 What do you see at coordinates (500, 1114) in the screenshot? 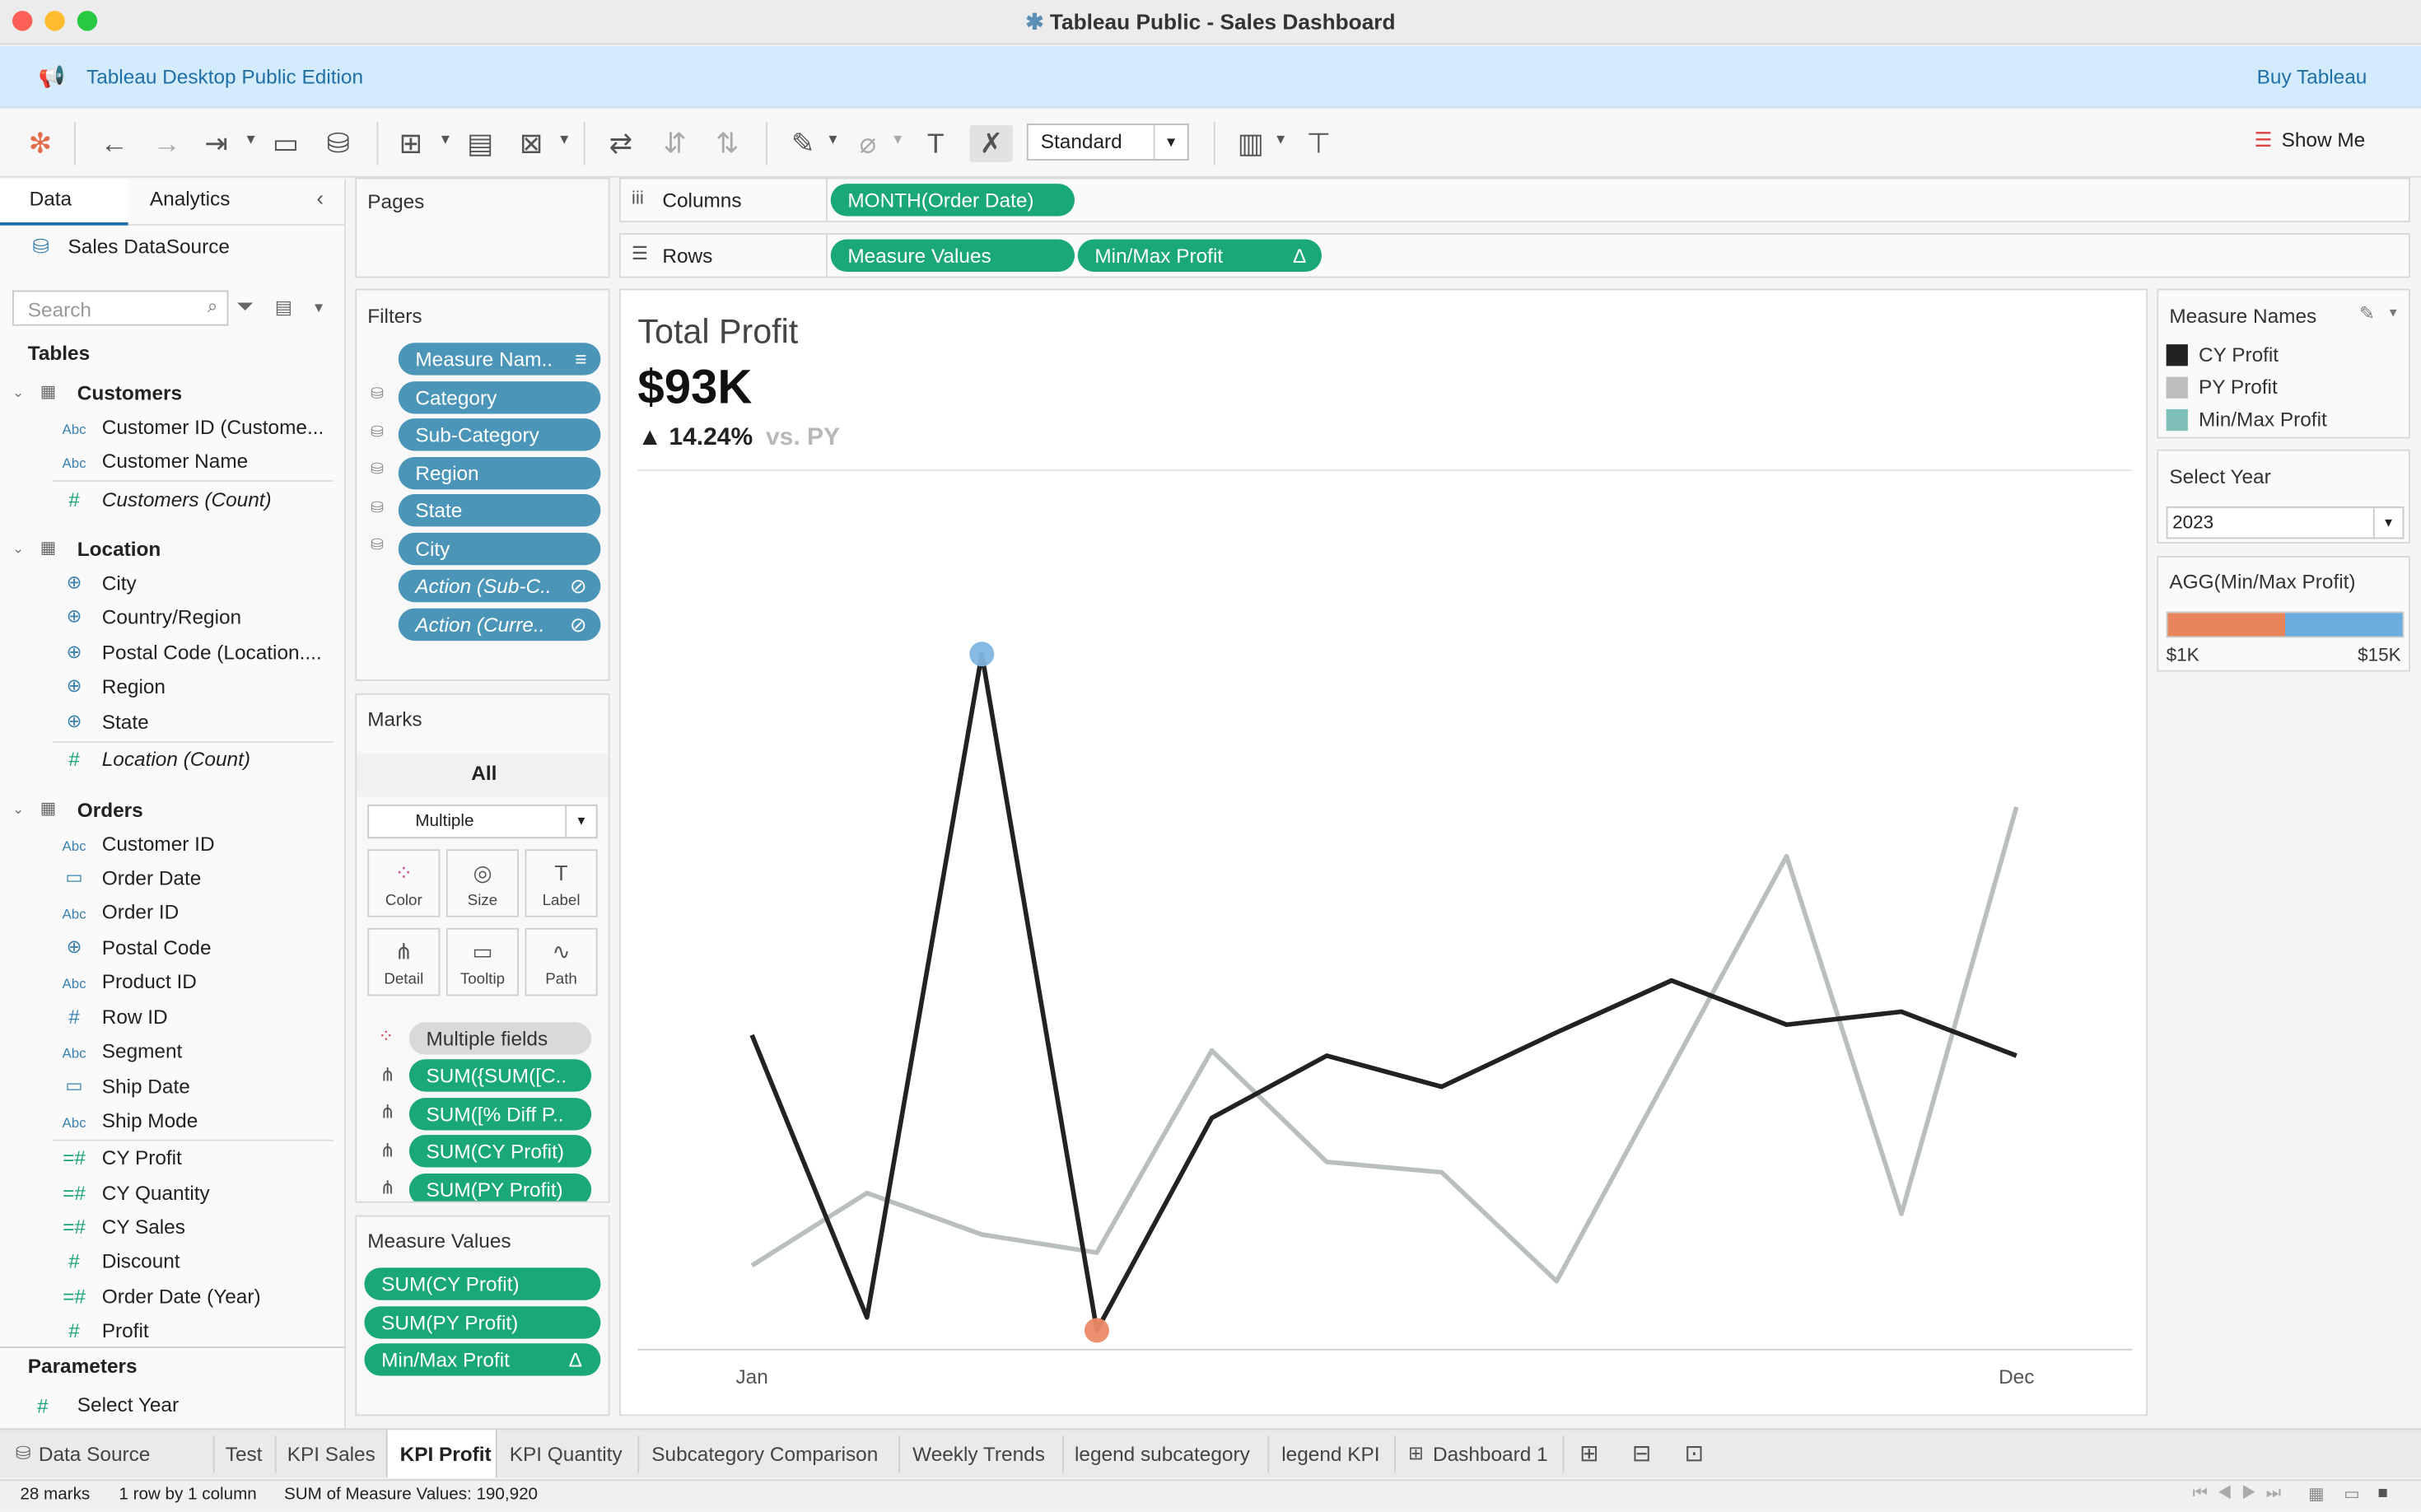
I see `marks-field-pill: SUM([% Diff P..` at bounding box center [500, 1114].